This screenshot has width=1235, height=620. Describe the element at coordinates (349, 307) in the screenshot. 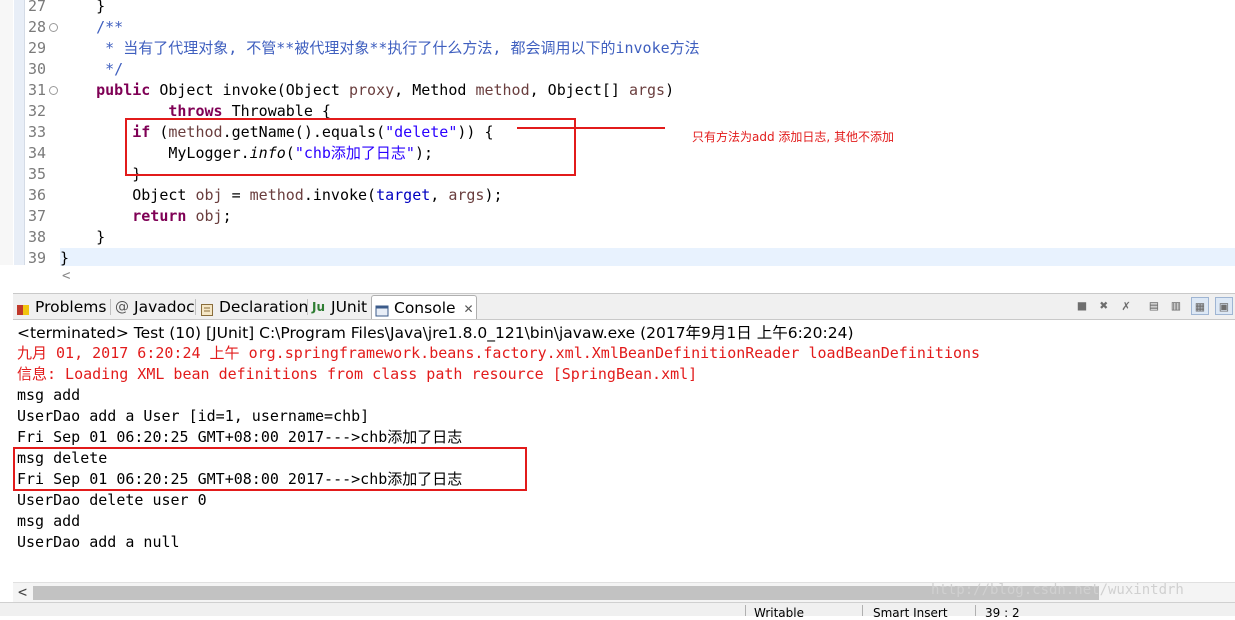

I see `tab-label: JUnit` at that location.